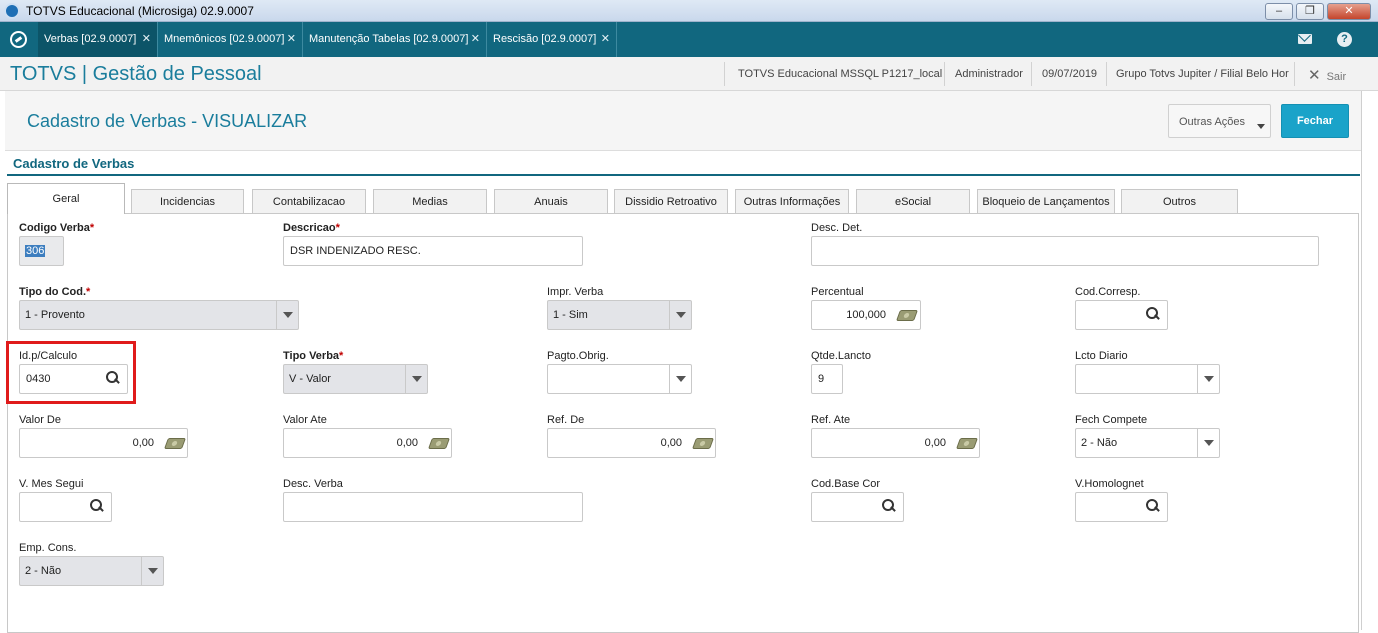 This screenshot has height=633, width=1378. I want to click on app-logo-icon, so click(12, 11).